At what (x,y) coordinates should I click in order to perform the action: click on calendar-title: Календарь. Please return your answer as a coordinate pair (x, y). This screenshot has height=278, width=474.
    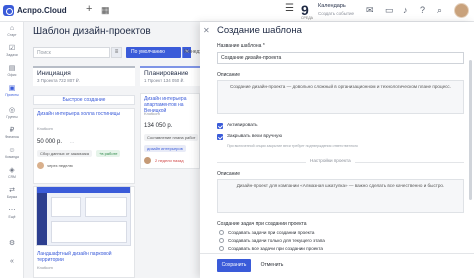
    Looking at the image, I should click on (332, 6).